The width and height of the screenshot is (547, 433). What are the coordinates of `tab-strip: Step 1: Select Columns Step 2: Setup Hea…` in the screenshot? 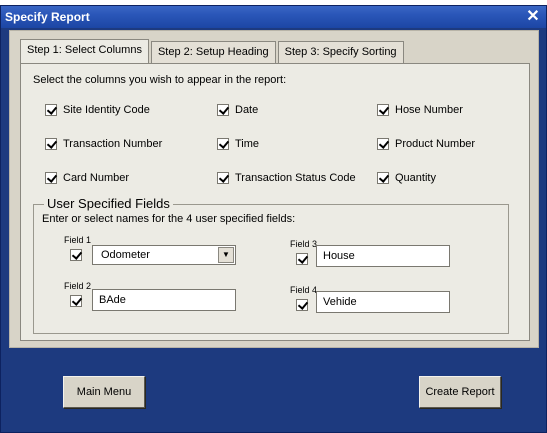 It's located at (213, 51).